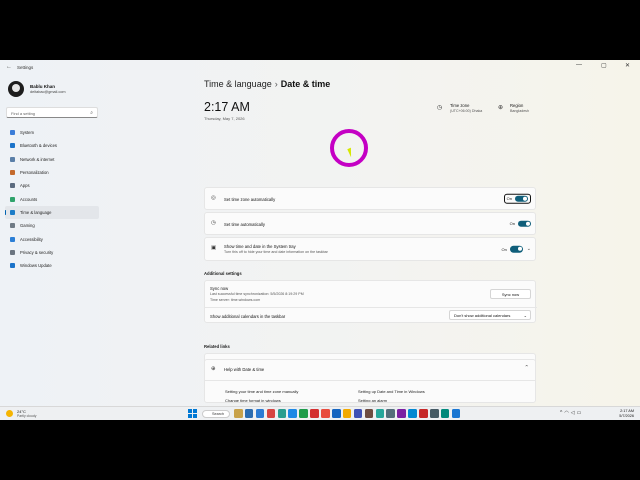  What do you see at coordinates (490, 315) in the screenshot?
I see `additional-calendars-dropdown: Don't show additional calendars ⌄` at bounding box center [490, 315].